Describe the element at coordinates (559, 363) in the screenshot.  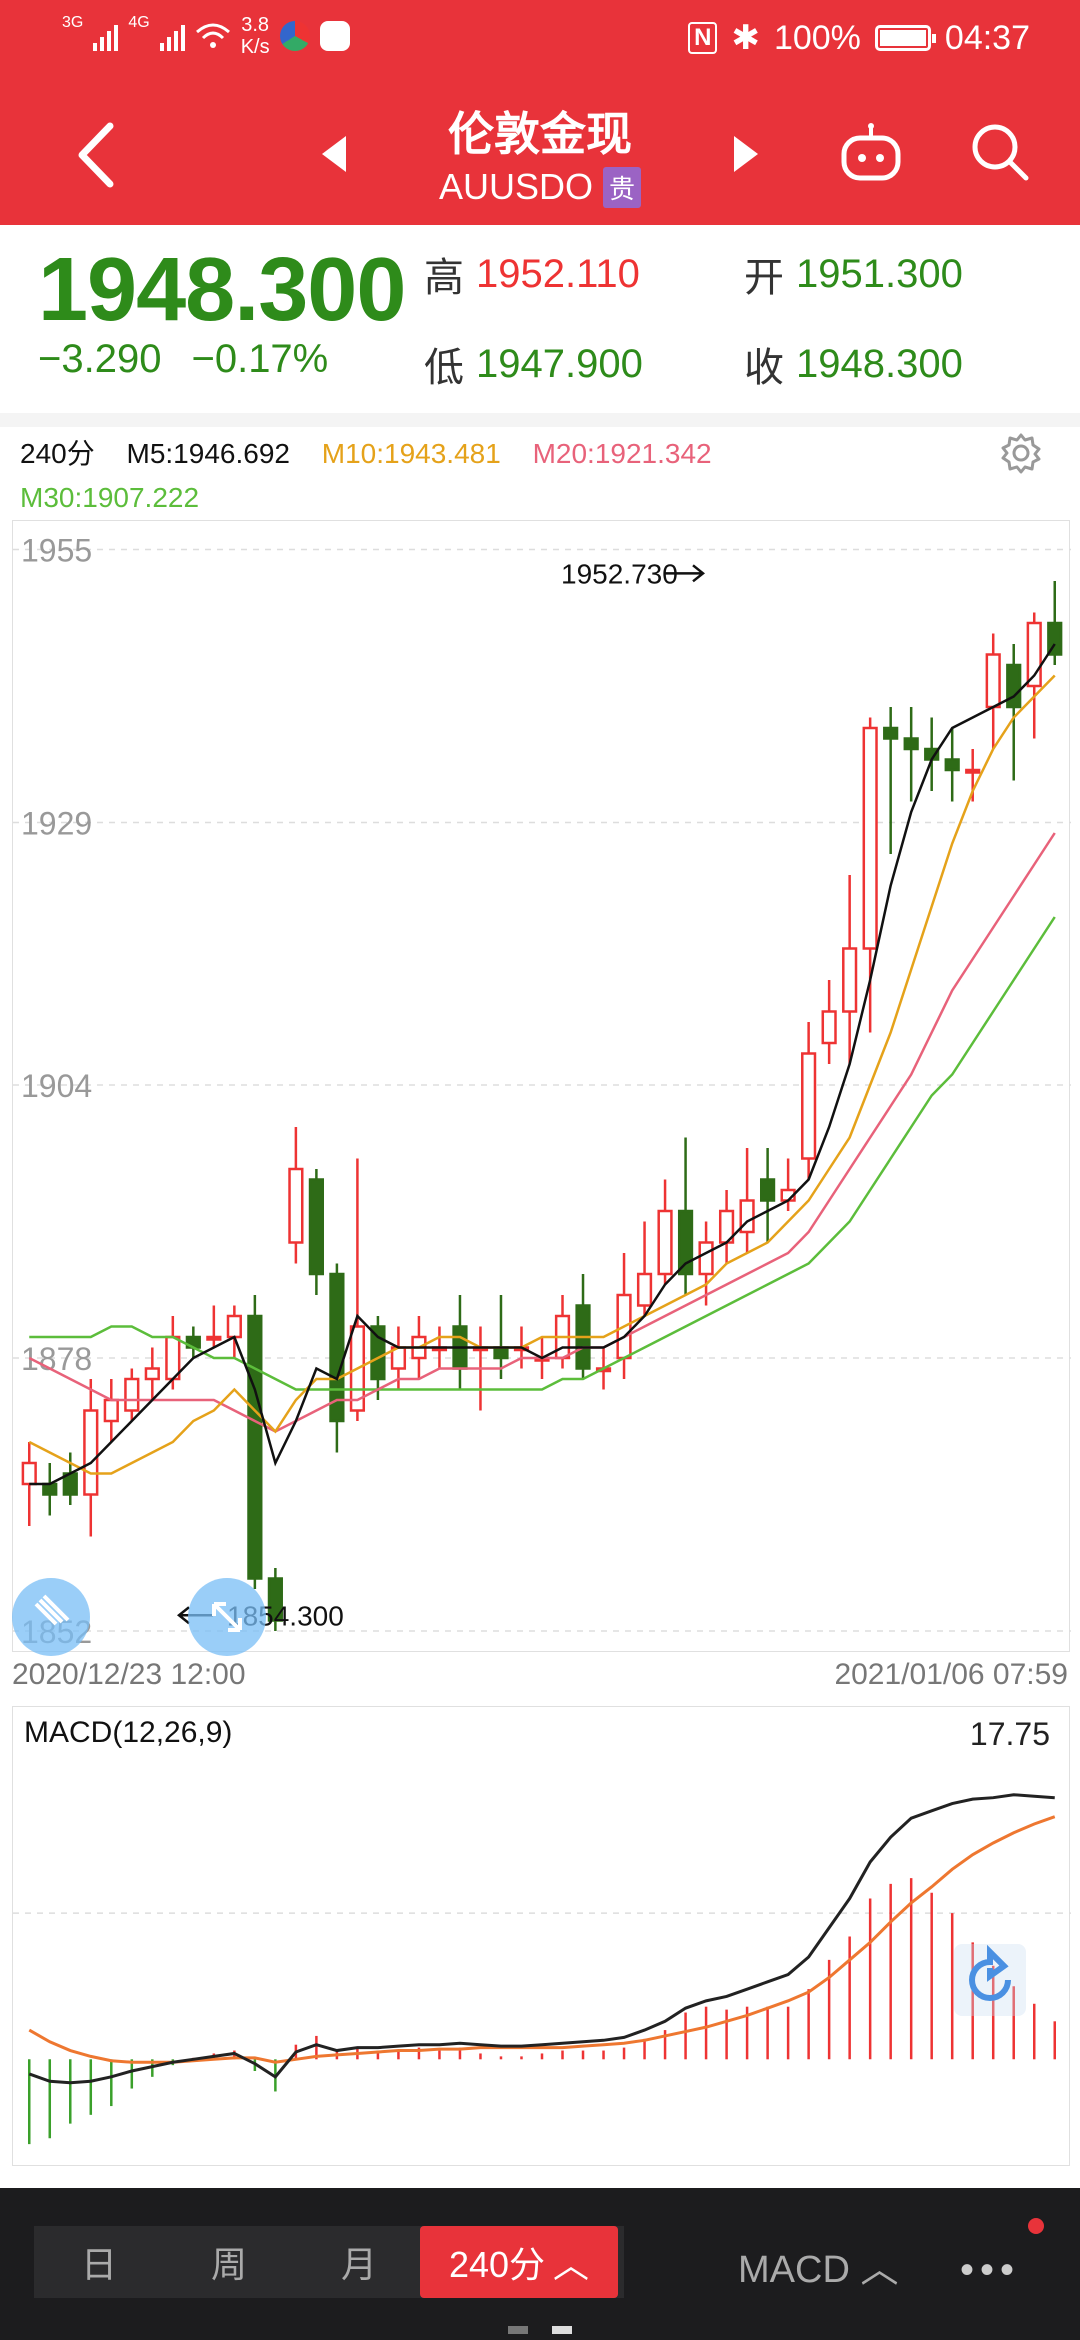
I see `low-value: 1947.900` at that location.